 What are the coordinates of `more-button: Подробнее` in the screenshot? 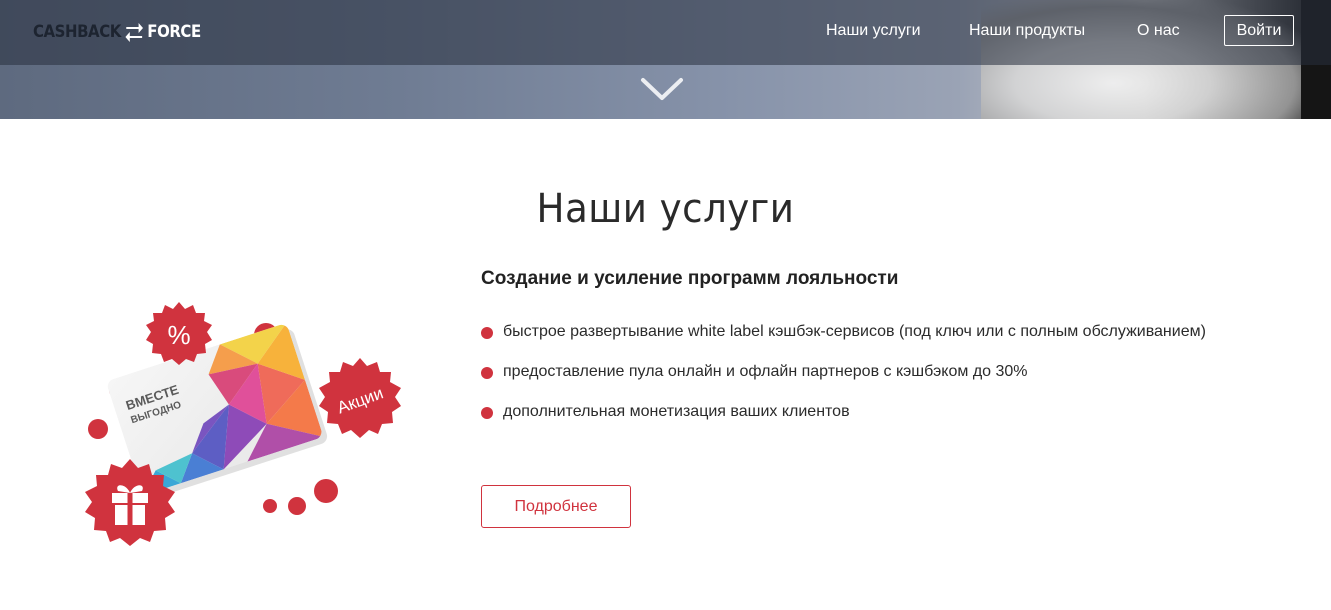 It's located at (556, 506).